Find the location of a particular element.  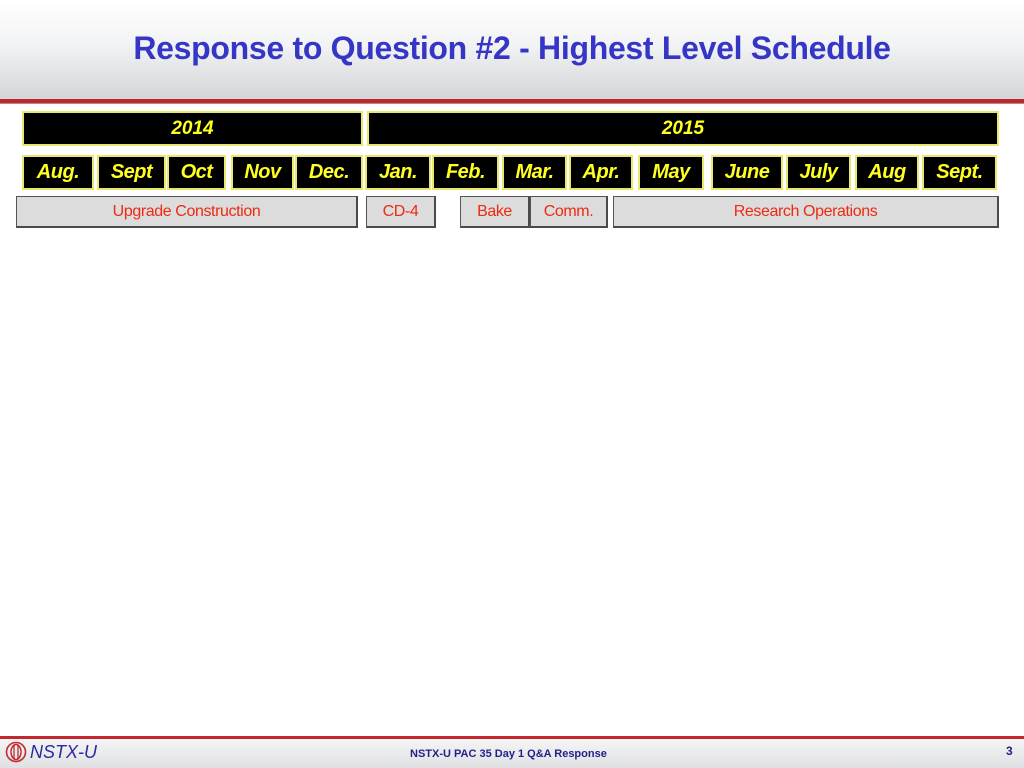

month-sept-2014: Sept is located at coordinates (131, 172).